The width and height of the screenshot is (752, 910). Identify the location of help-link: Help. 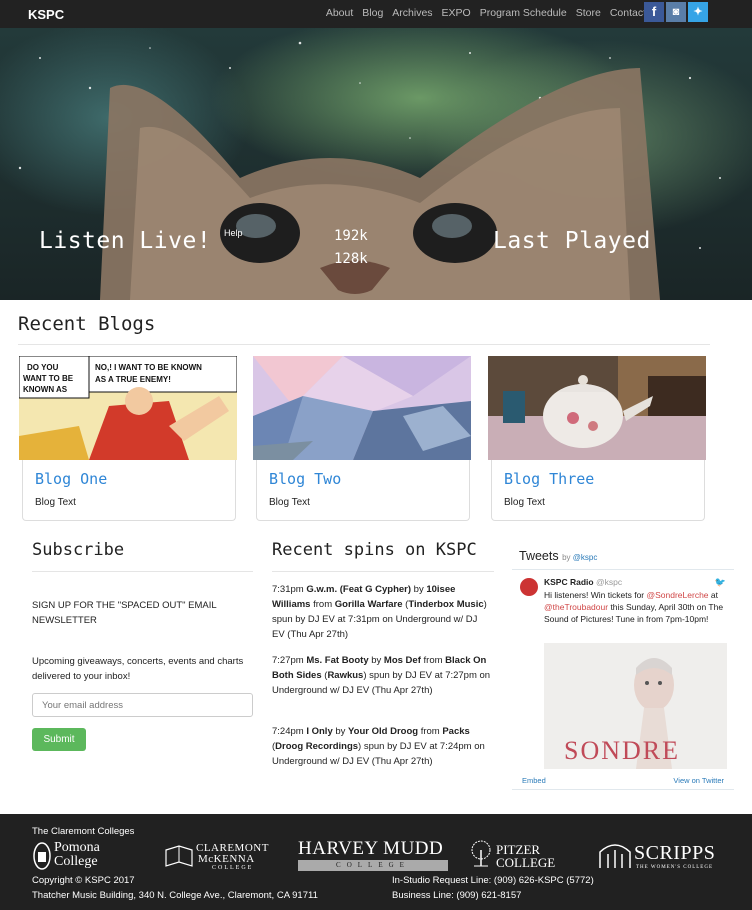
(233, 233).